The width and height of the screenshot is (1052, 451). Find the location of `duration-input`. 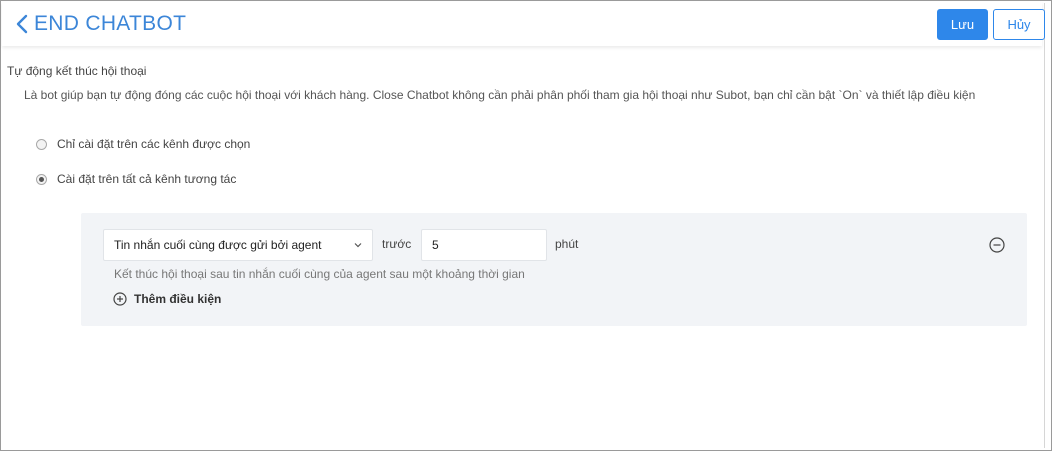

duration-input is located at coordinates (484, 245).